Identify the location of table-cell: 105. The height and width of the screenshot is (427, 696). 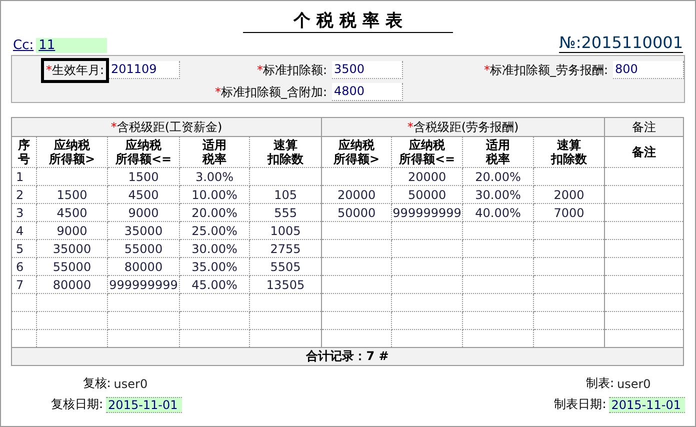
(285, 195).